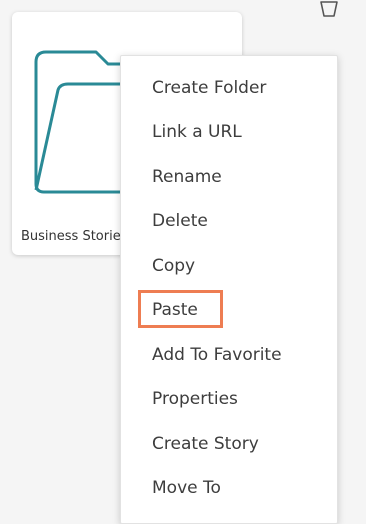 The height and width of the screenshot is (524, 366). I want to click on menu-item-properties: Properties, so click(229, 399).